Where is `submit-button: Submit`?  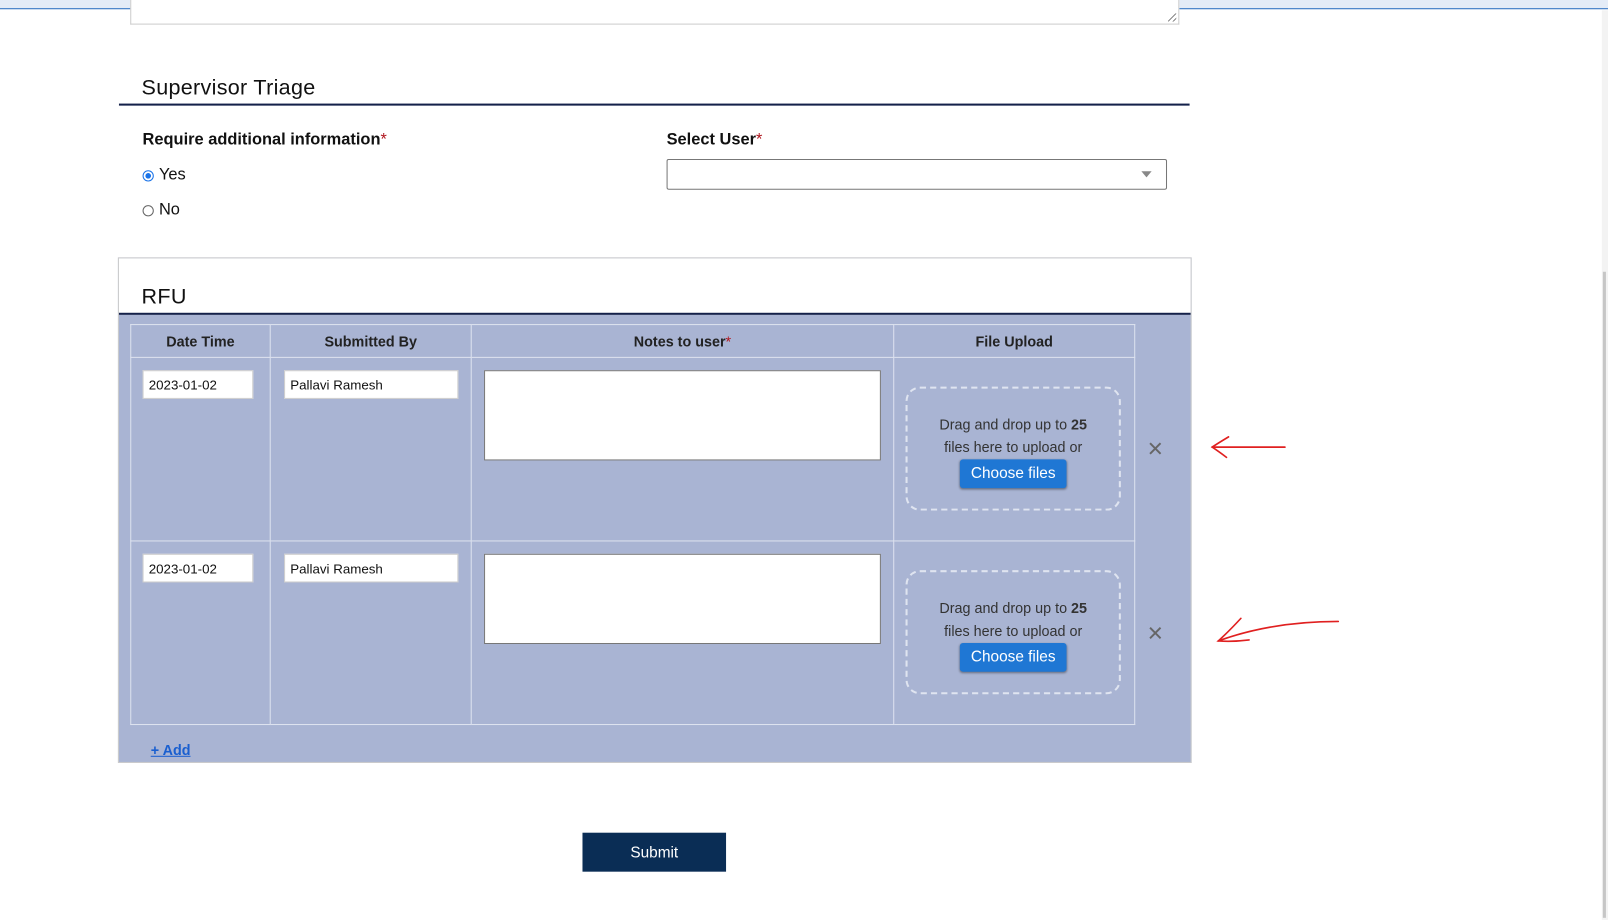
submit-button: Submit is located at coordinates (654, 852).